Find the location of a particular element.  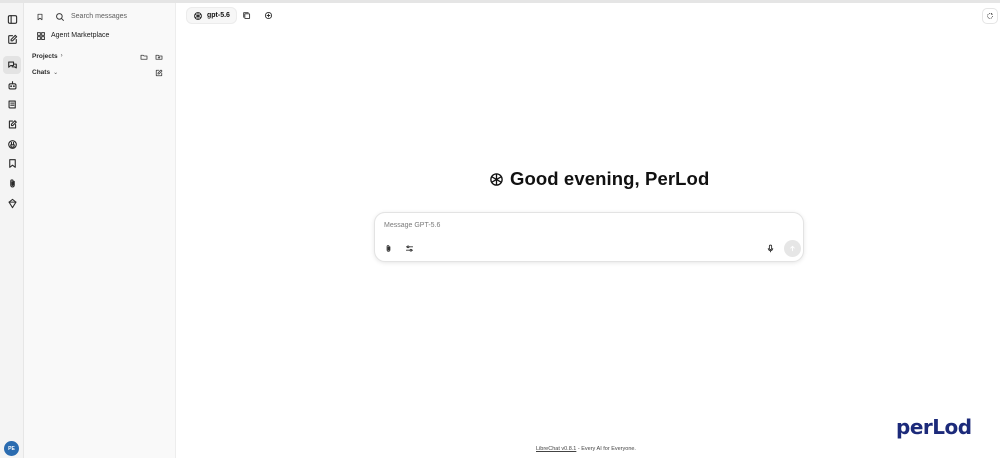

arrow-up-icon is located at coordinates (792, 248).